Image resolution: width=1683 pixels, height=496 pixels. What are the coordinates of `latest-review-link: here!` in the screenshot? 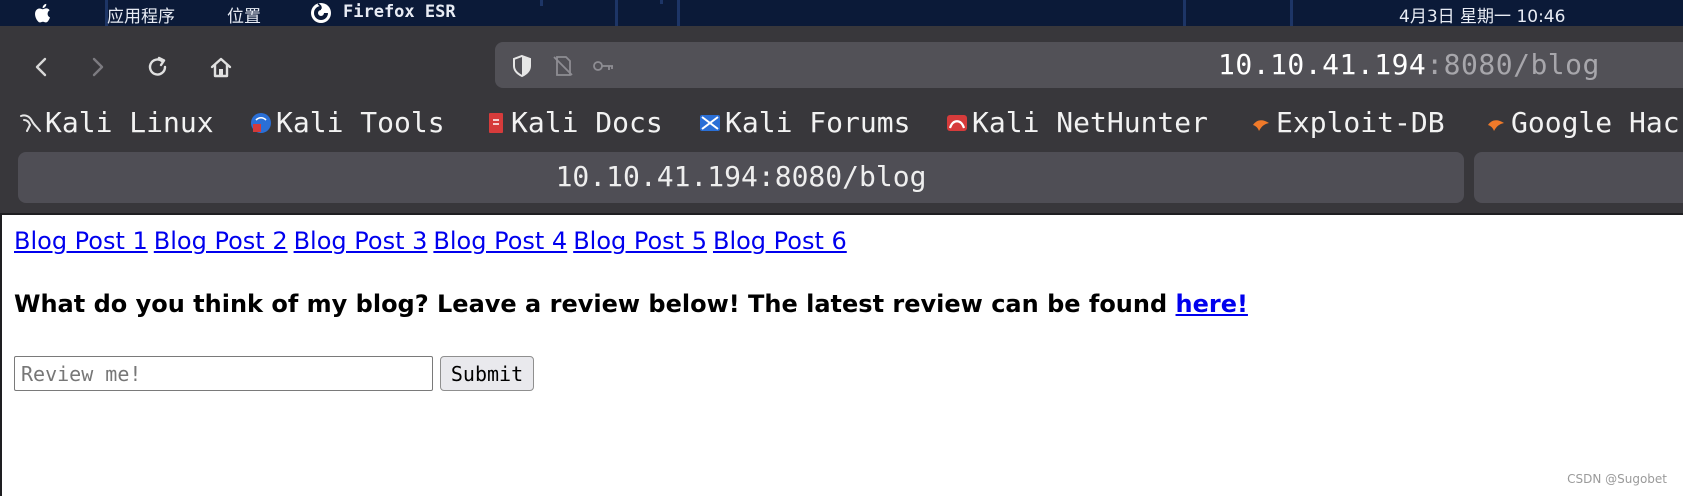 It's located at (1212, 304).